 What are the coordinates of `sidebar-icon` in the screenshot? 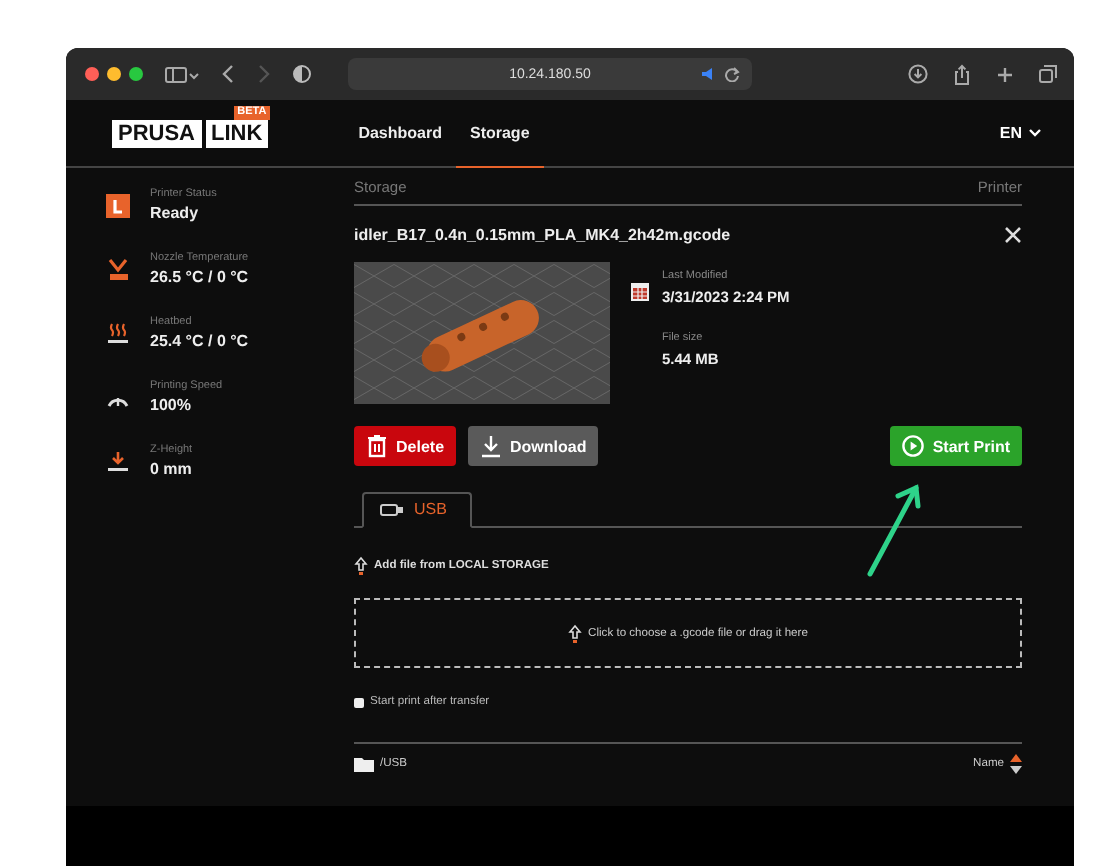 It's located at (182, 74).